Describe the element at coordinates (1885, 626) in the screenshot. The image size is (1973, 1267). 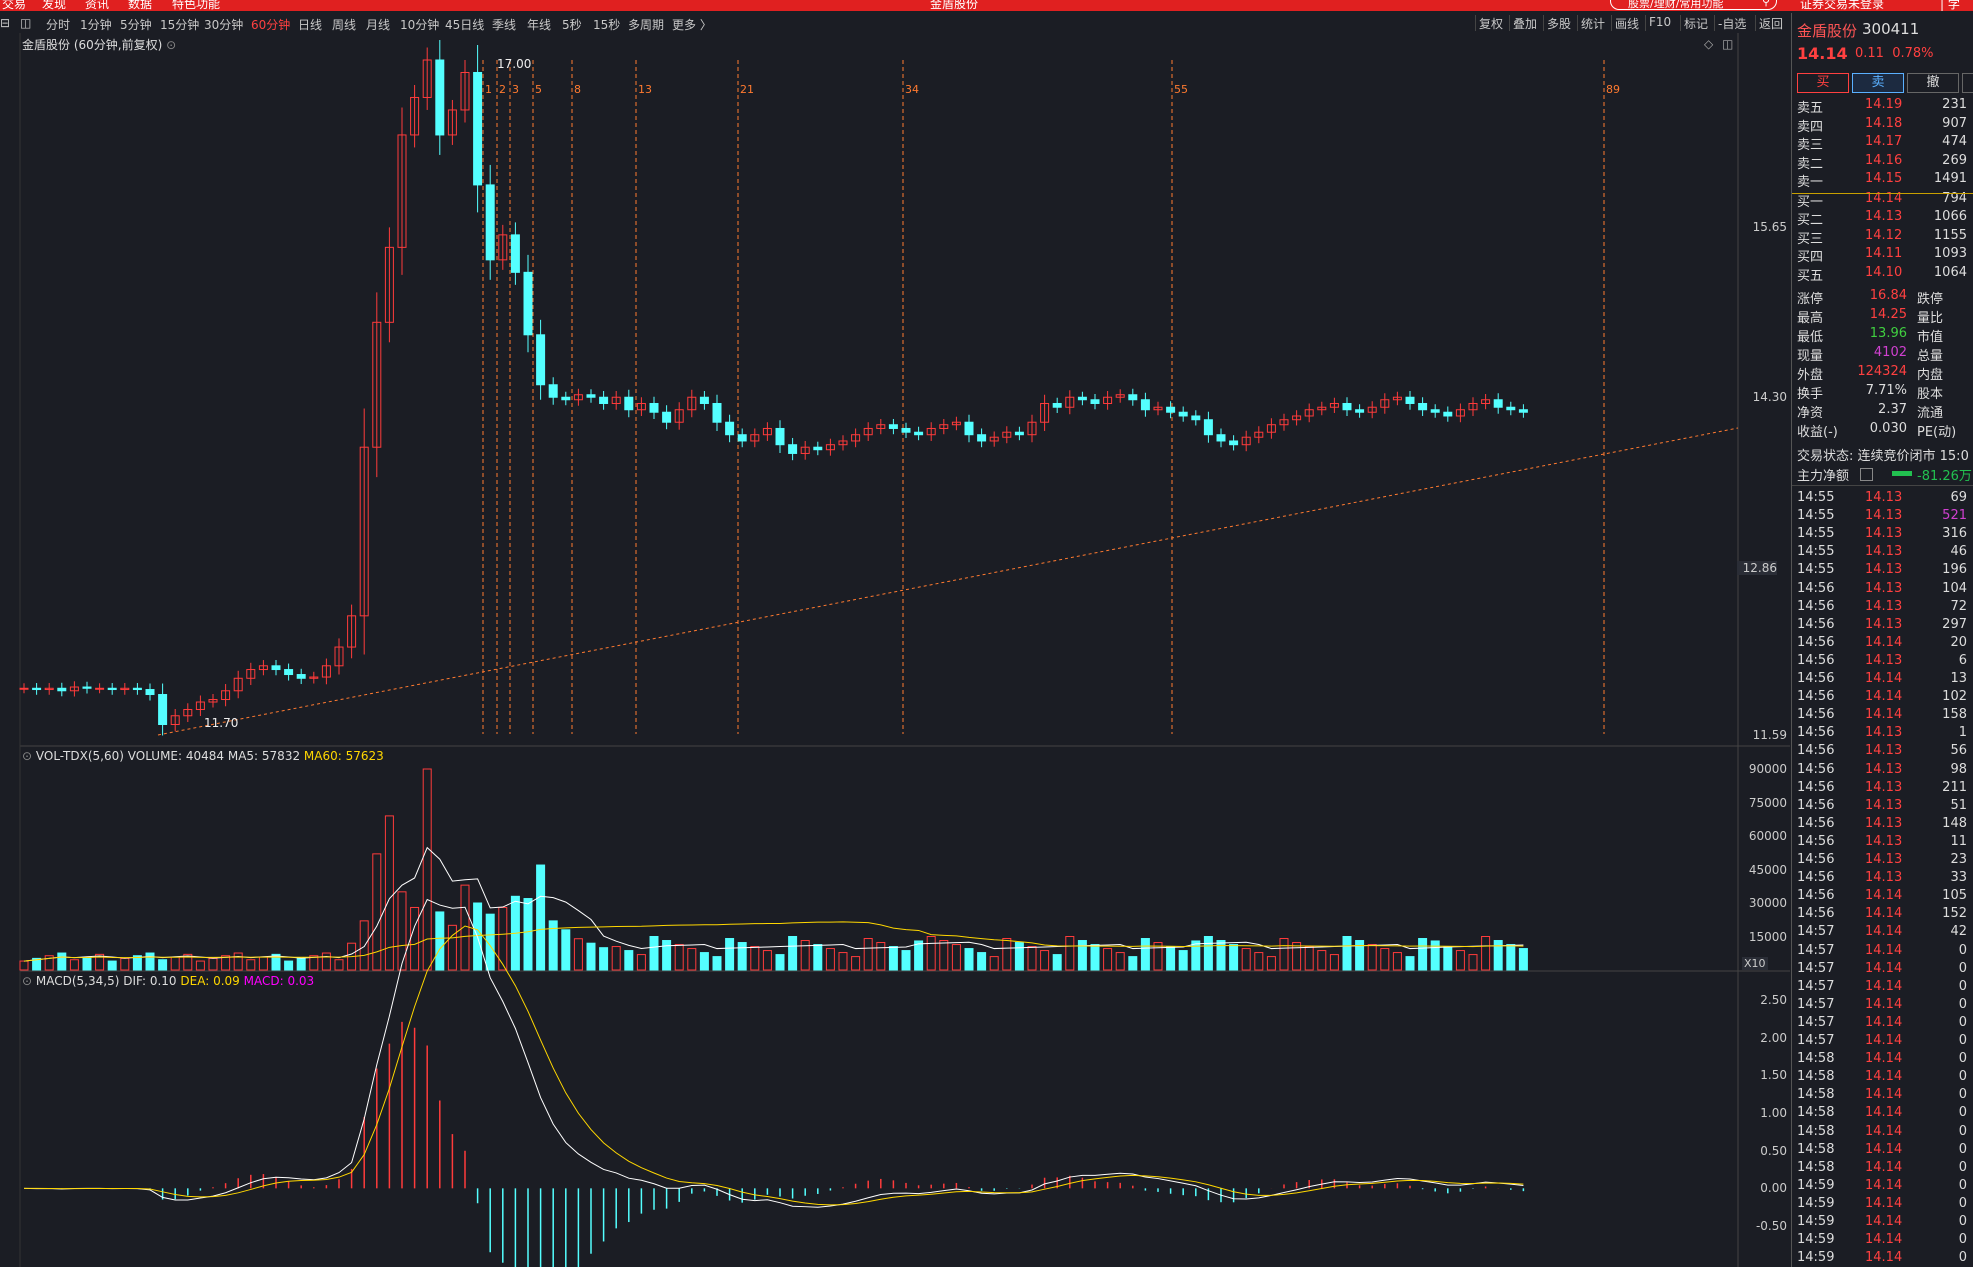
I see `tick-row: 14:56 14.13 297` at that location.